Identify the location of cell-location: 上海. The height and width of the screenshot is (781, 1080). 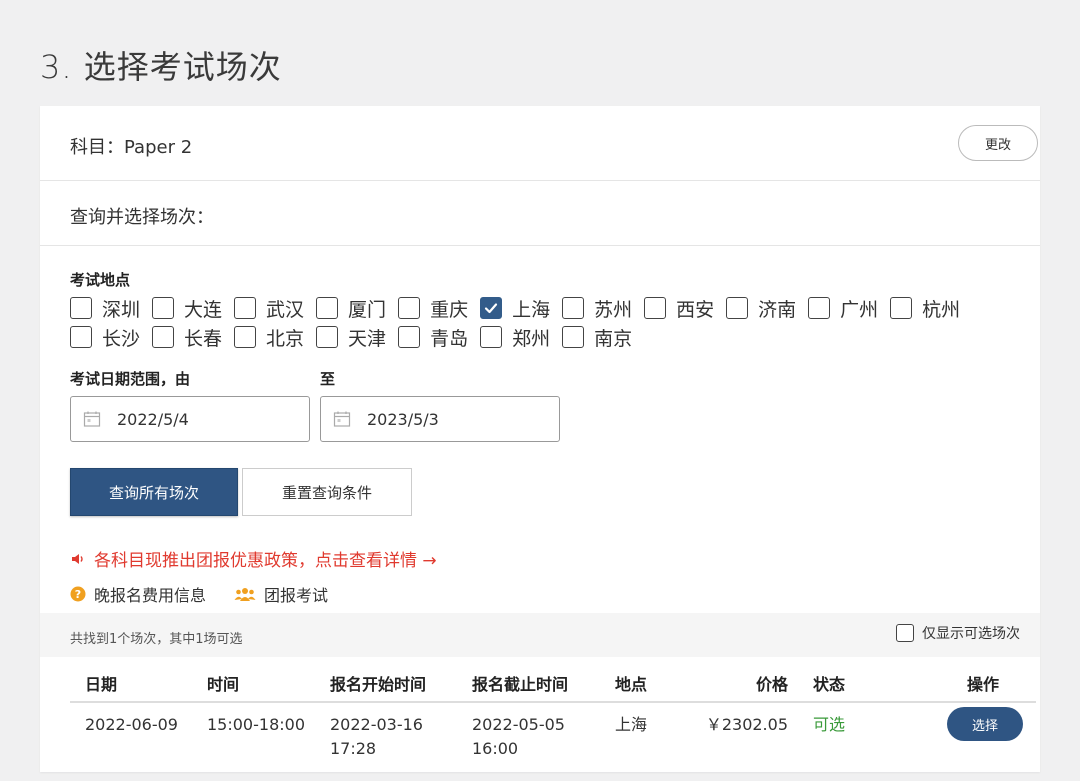
(631, 724).